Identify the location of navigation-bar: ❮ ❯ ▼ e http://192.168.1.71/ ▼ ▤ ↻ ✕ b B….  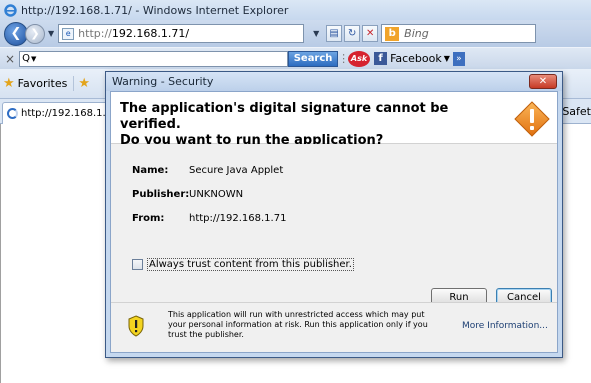
(295, 33).